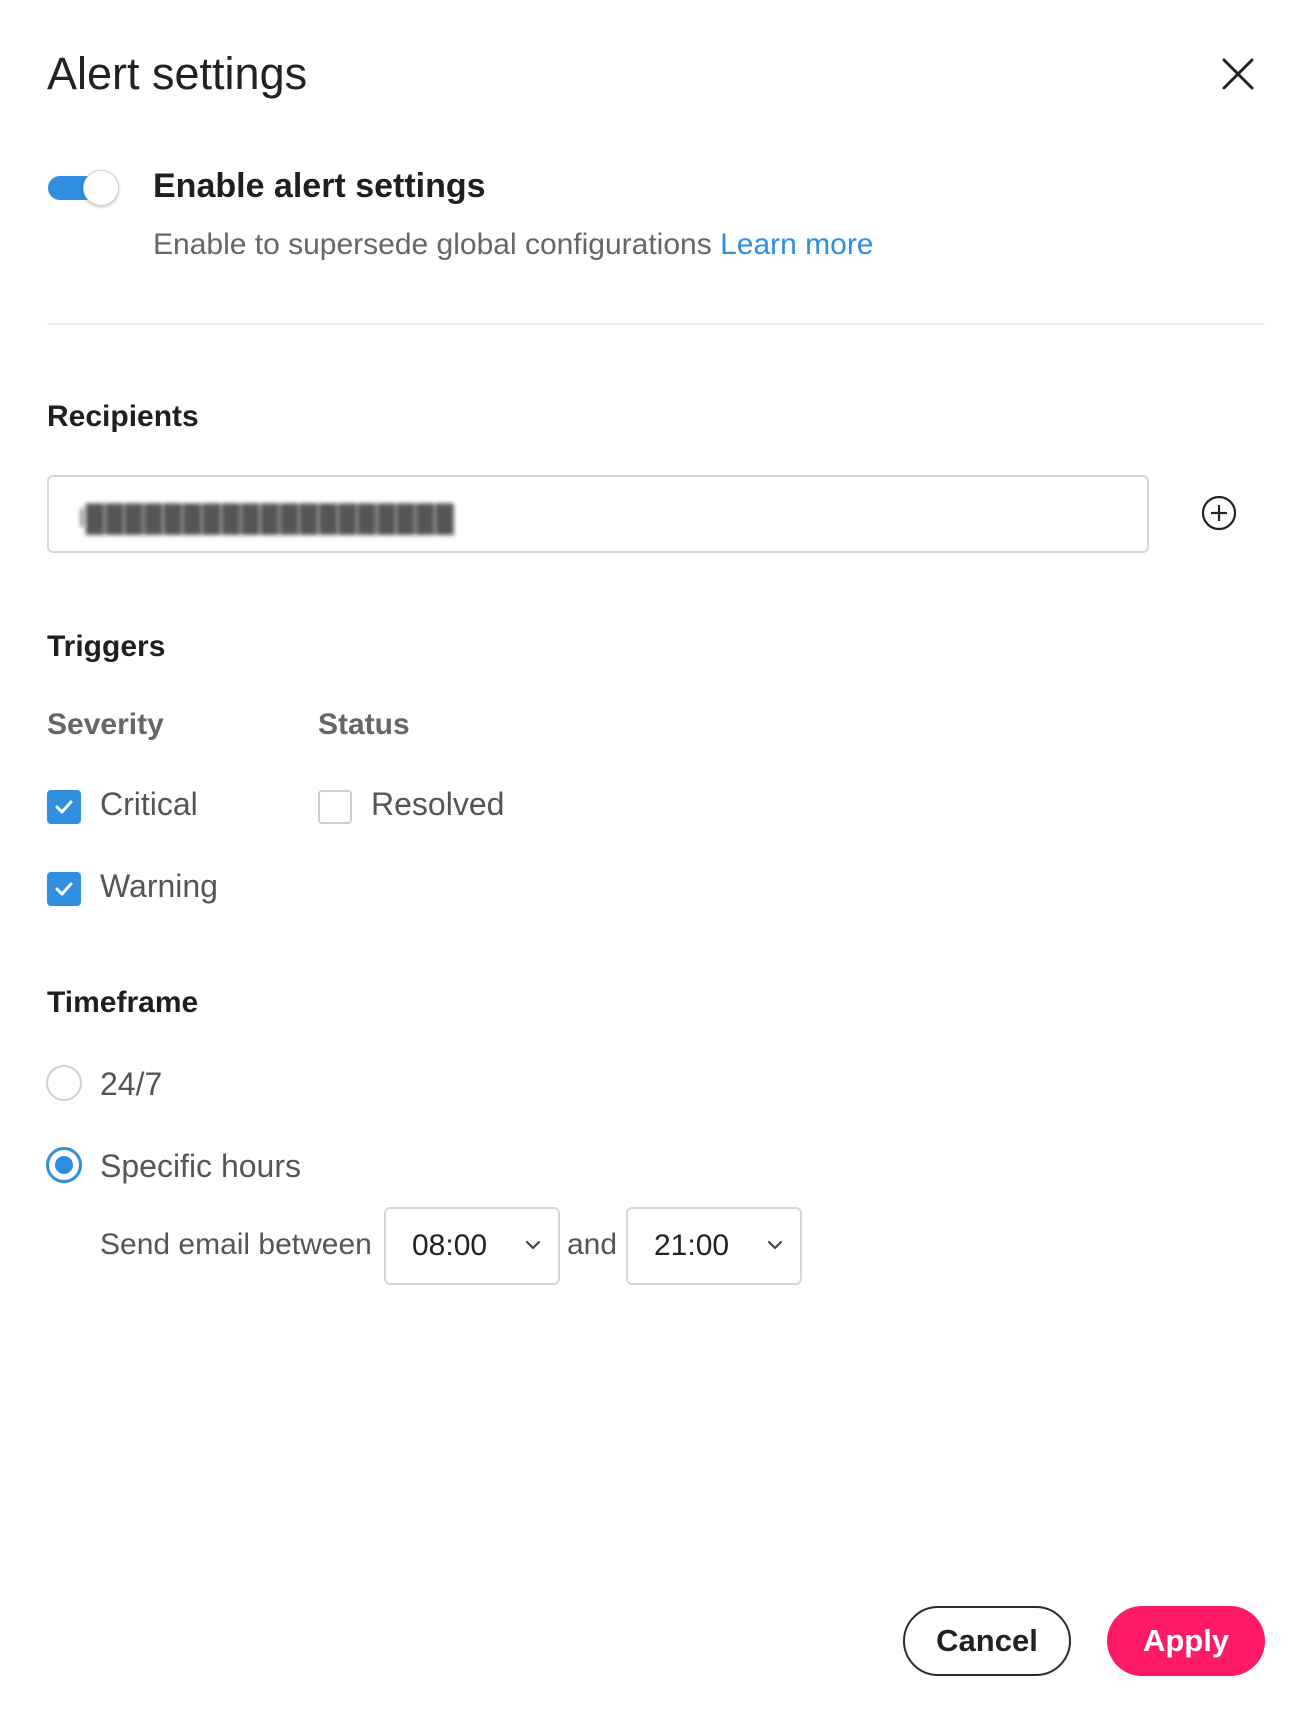 This screenshot has height=1716, width=1310. What do you see at coordinates (438, 804) in the screenshot?
I see `resolved-label: Resolved` at bounding box center [438, 804].